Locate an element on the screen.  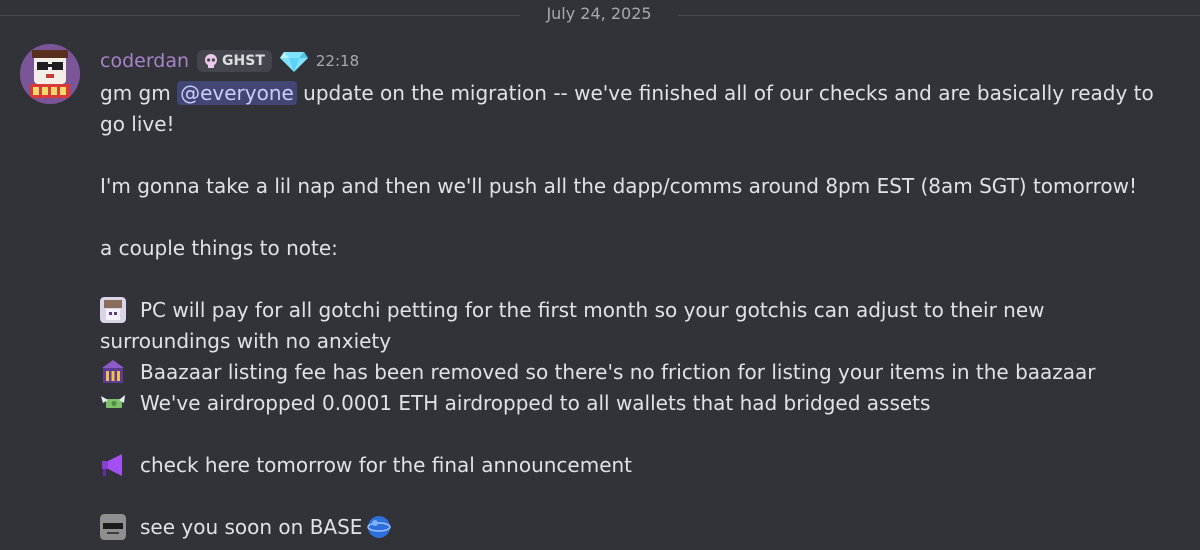
server-tag-label: GHST is located at coordinates (243, 61).